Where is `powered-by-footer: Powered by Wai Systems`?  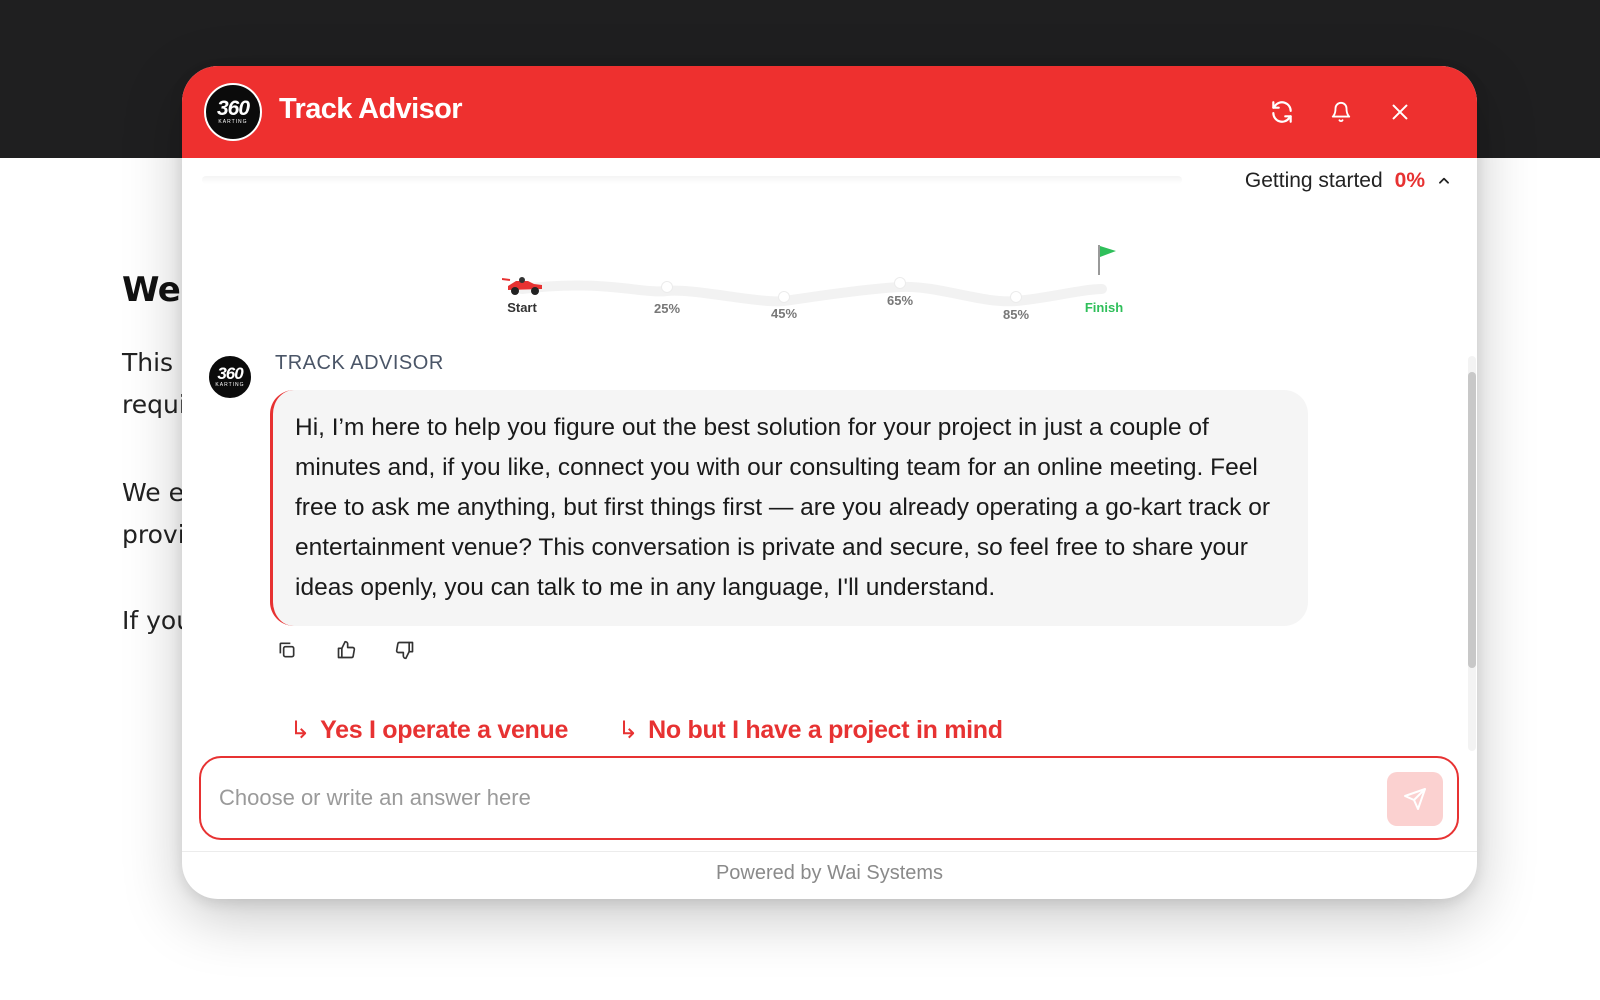 powered-by-footer: Powered by Wai Systems is located at coordinates (829, 873).